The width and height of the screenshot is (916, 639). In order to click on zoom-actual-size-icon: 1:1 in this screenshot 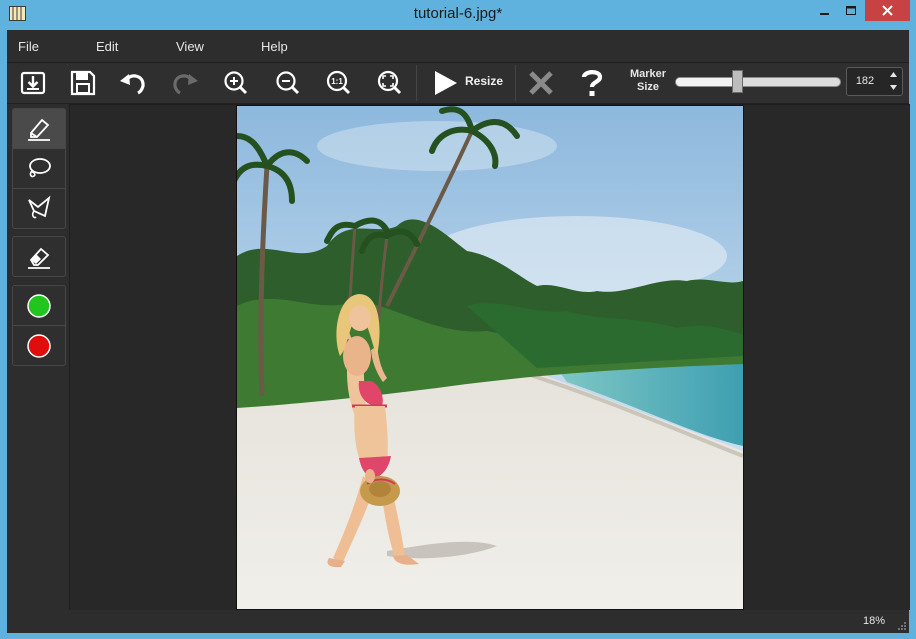, I will do `click(338, 82)`.